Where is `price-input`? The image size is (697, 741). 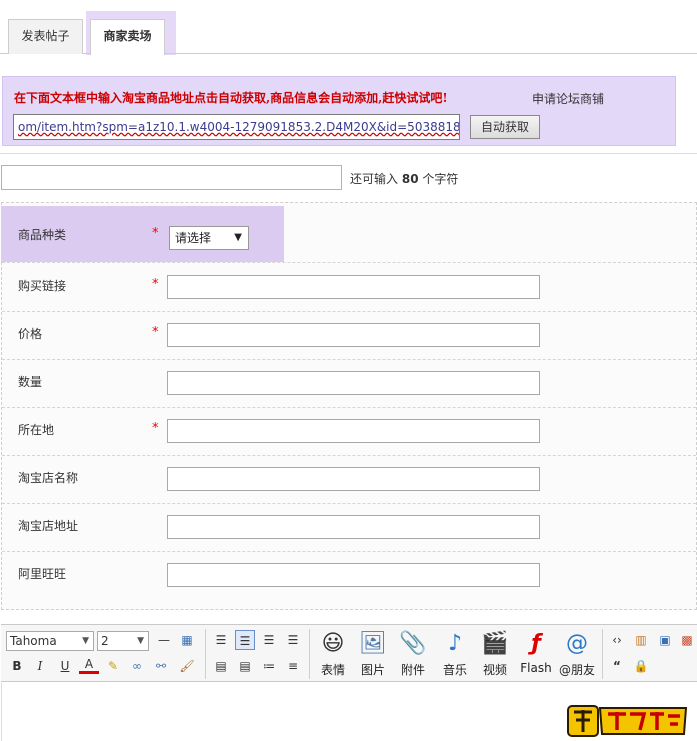
price-input is located at coordinates (353, 335).